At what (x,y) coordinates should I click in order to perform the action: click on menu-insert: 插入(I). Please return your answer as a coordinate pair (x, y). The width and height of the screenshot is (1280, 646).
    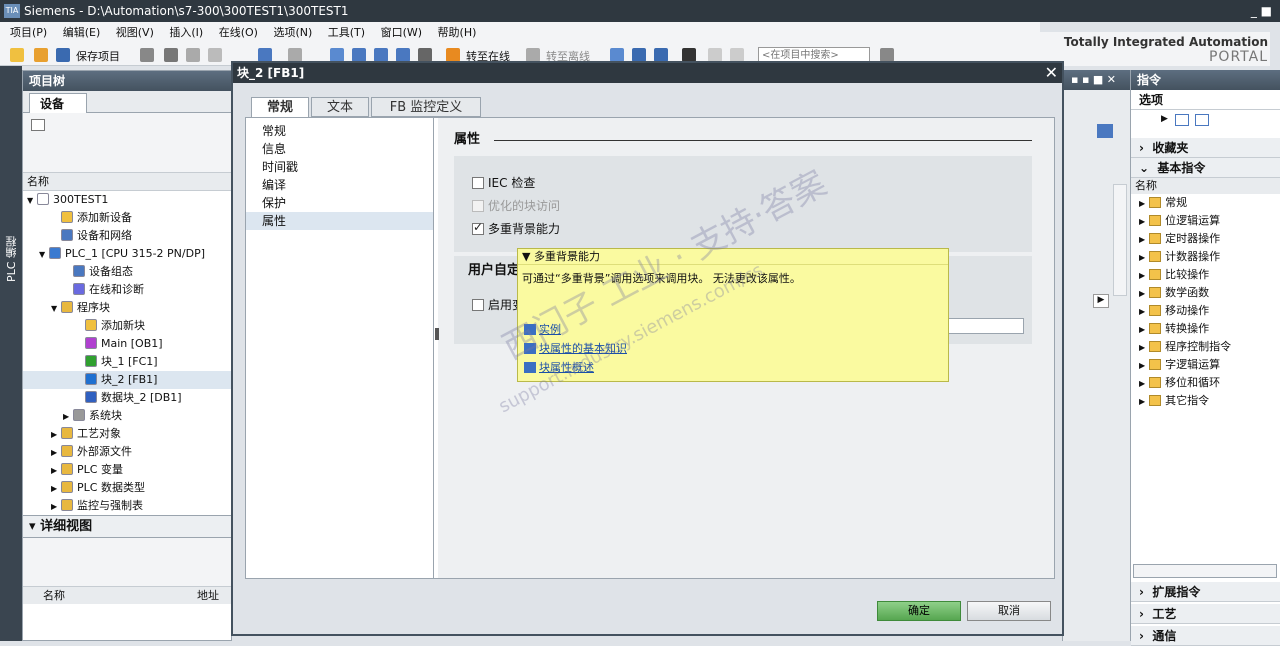
    Looking at the image, I should click on (186, 32).